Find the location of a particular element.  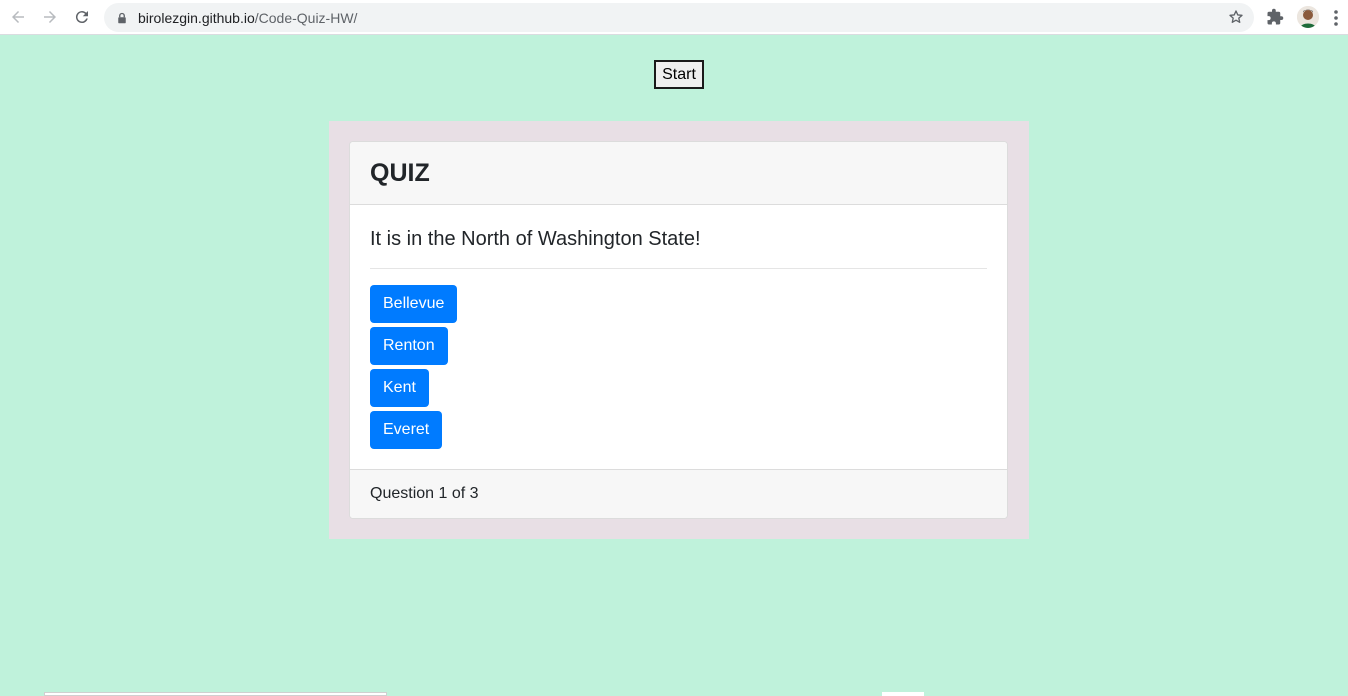

answer-button-kent: Kent is located at coordinates (399, 388).